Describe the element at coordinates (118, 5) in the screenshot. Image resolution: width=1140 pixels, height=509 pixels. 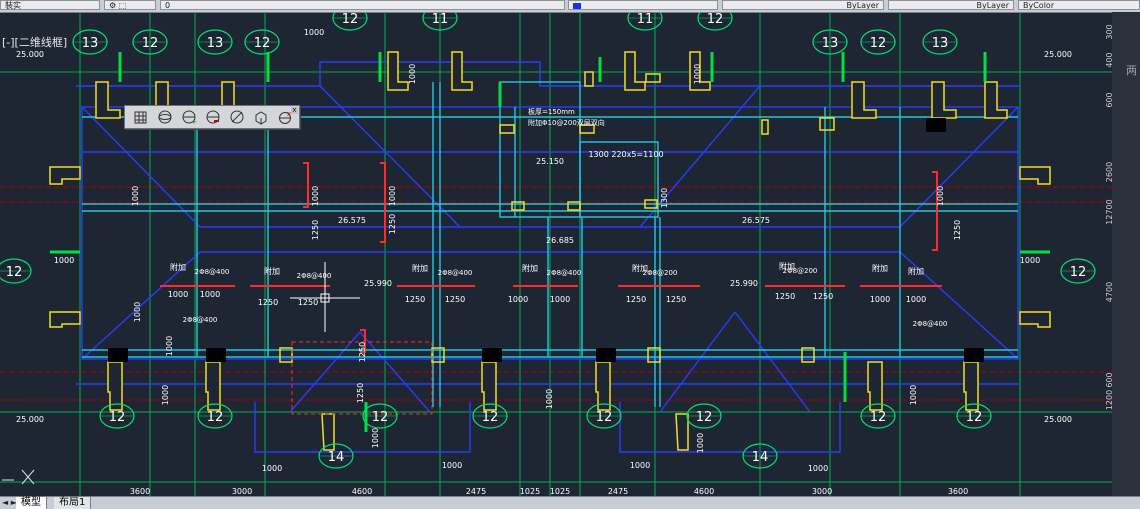
I see `layer-tool-icon: ⚙ ⬚` at that location.